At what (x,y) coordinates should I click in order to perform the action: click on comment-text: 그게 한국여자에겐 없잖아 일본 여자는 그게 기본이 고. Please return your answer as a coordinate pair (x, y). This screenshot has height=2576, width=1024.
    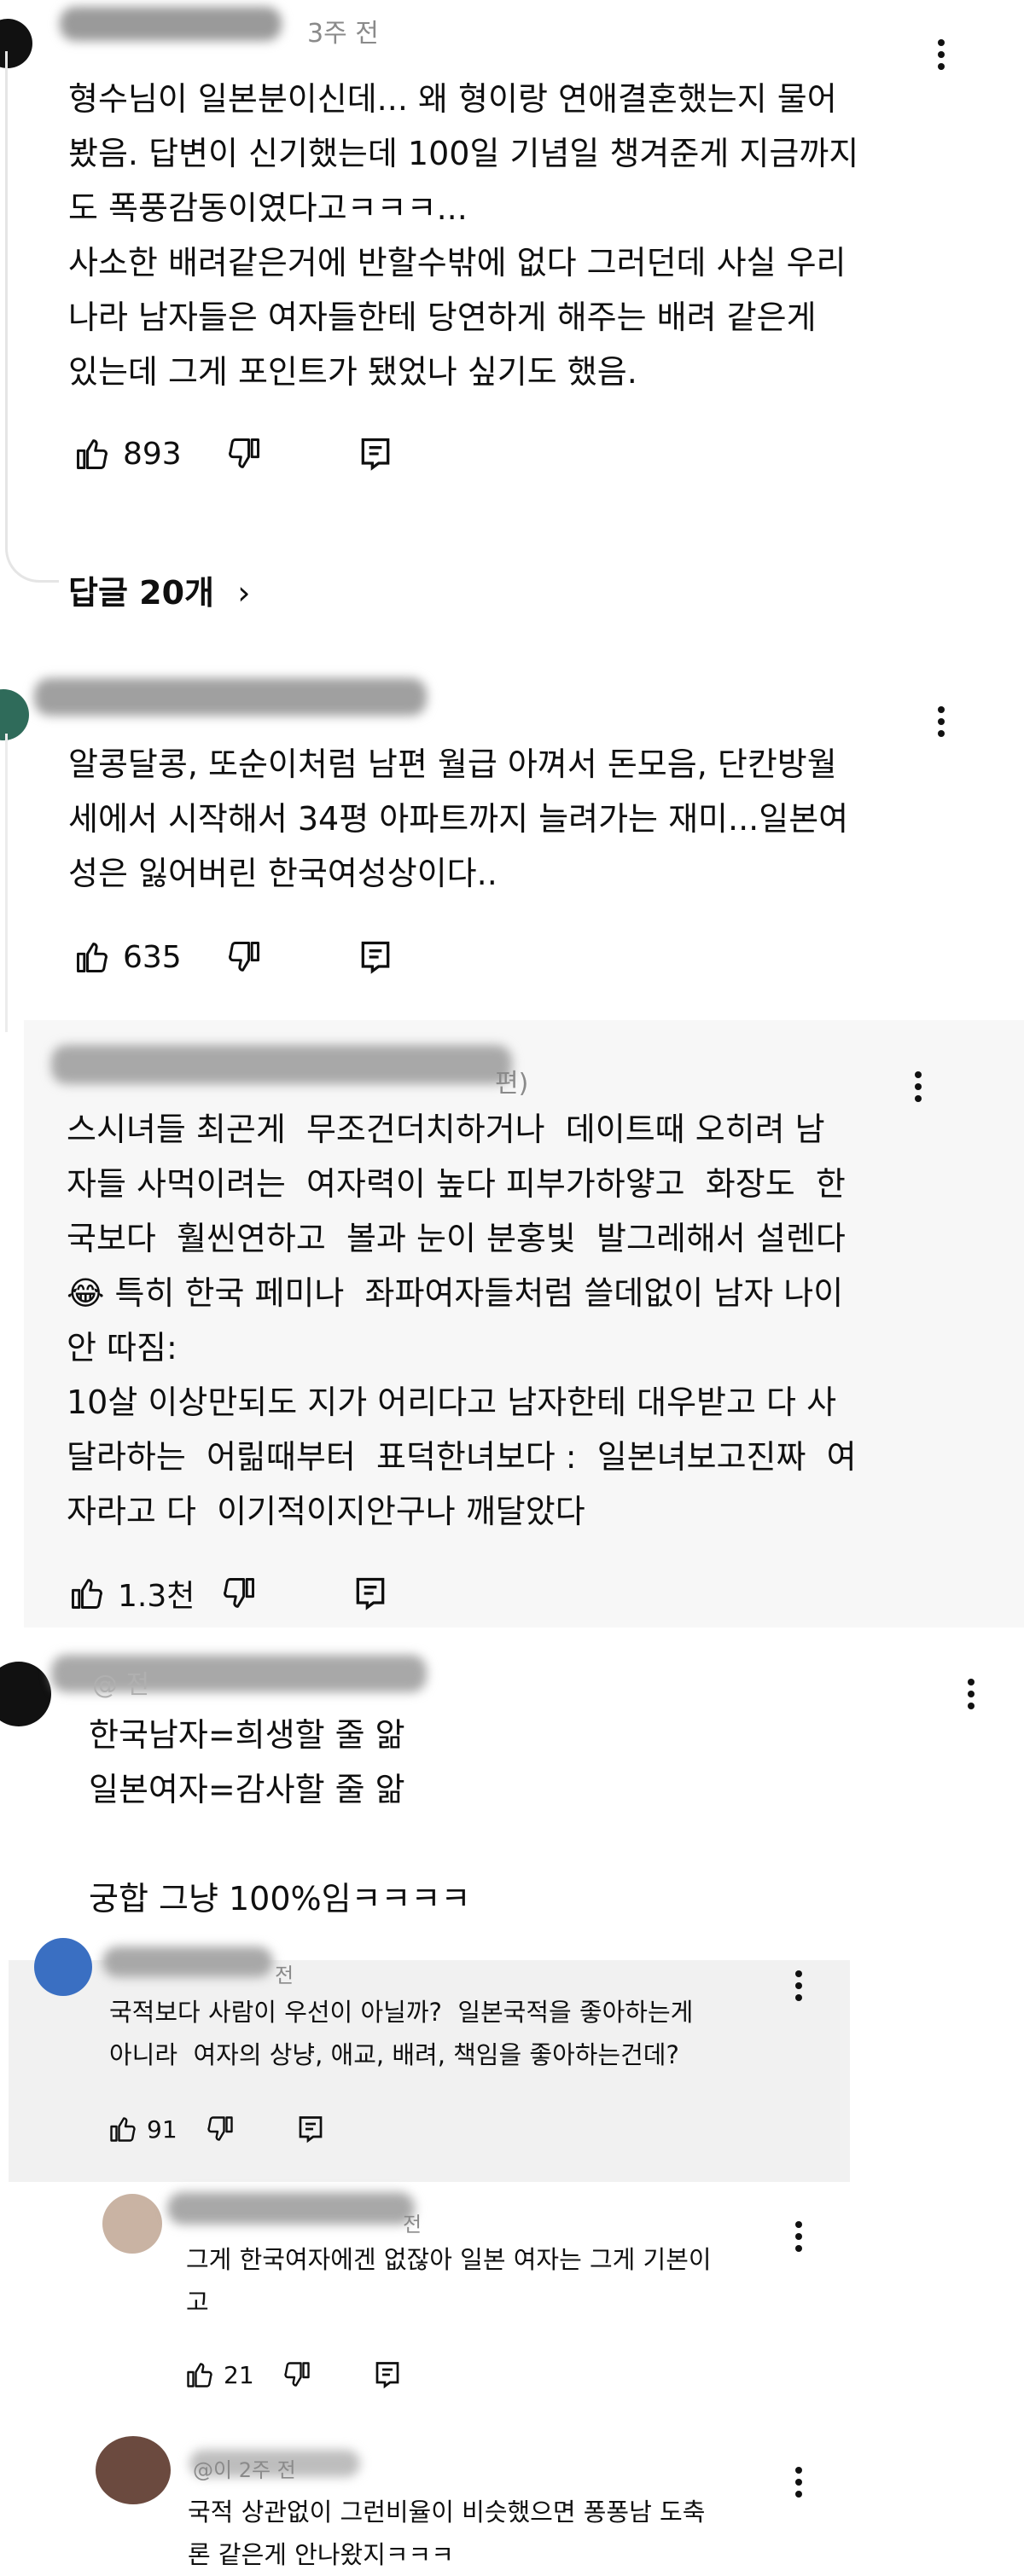
    Looking at the image, I should click on (449, 2281).